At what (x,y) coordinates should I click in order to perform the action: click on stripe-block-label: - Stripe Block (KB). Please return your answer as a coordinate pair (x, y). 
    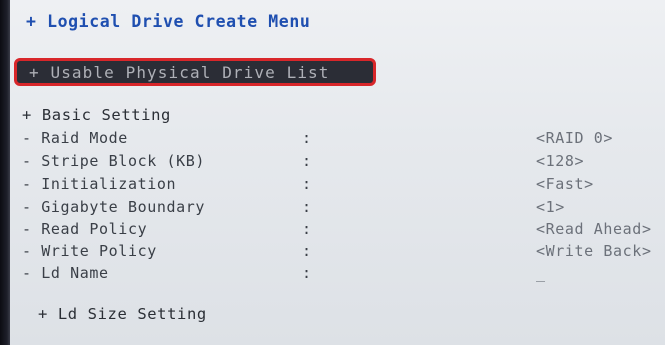
    Looking at the image, I should click on (113, 161).